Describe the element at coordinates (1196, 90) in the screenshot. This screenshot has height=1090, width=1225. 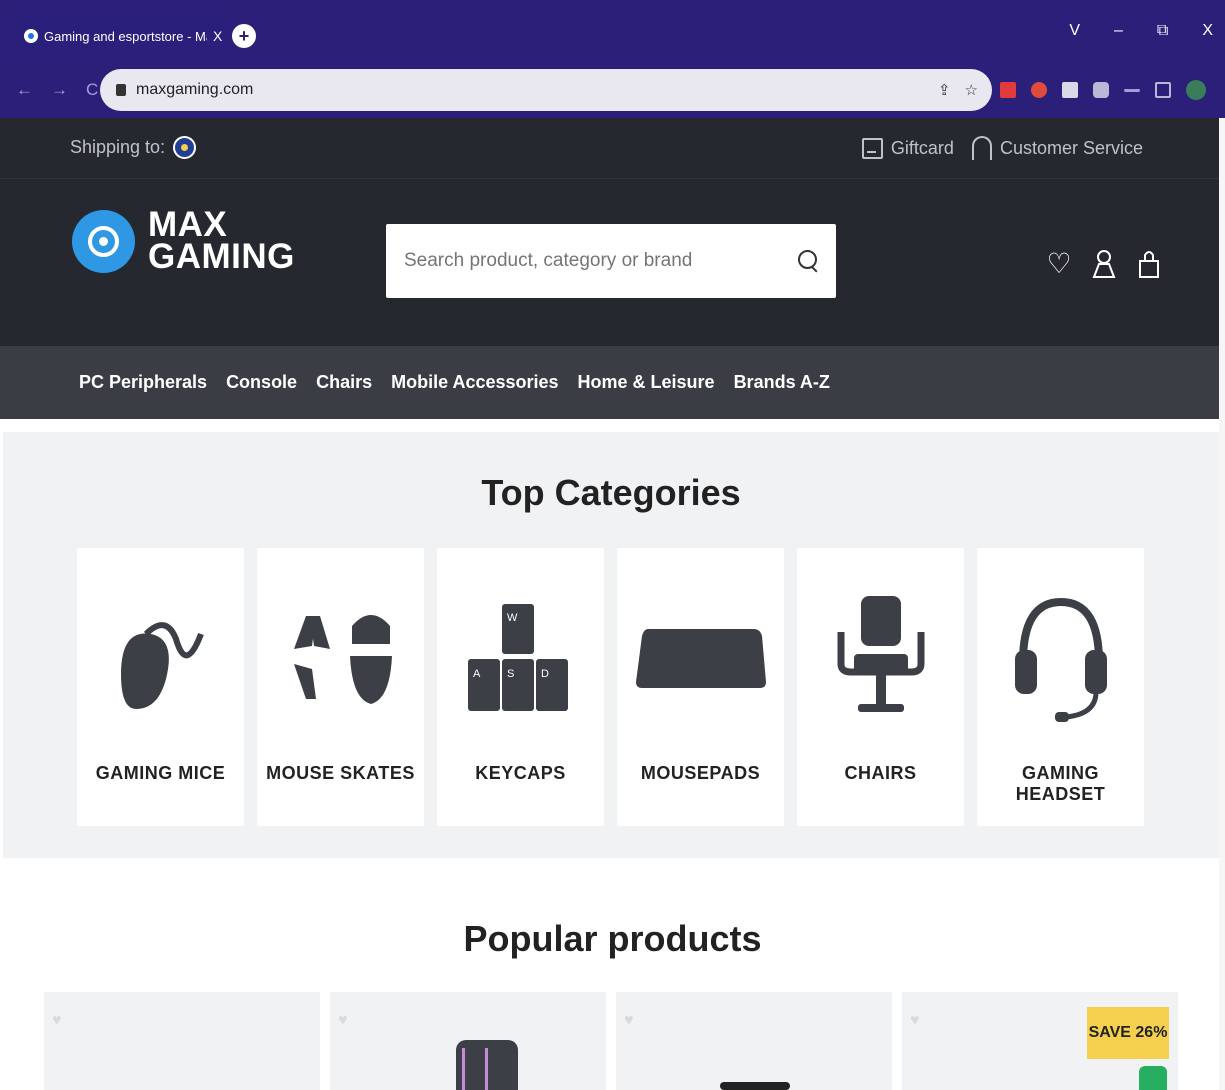
I see `profile-avatar-icon` at that location.